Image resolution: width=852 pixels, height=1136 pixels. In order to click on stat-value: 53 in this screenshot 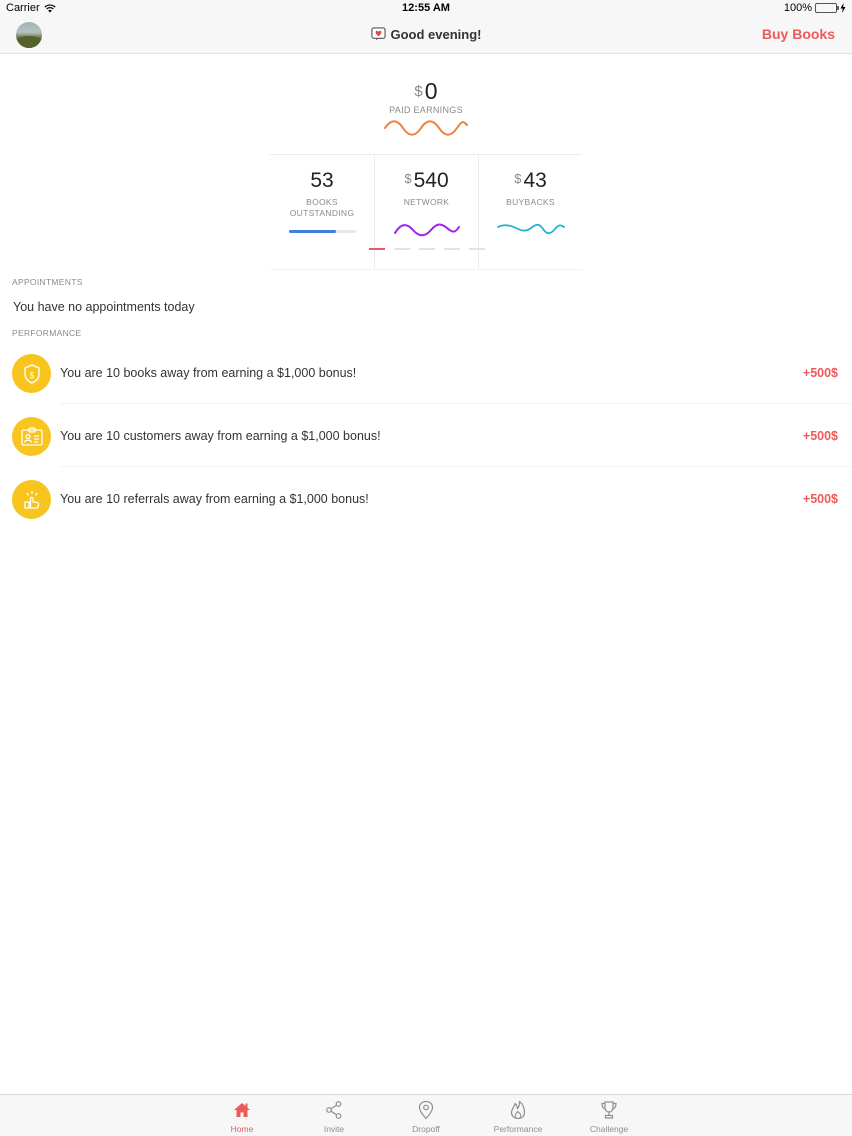, I will do `click(322, 181)`.